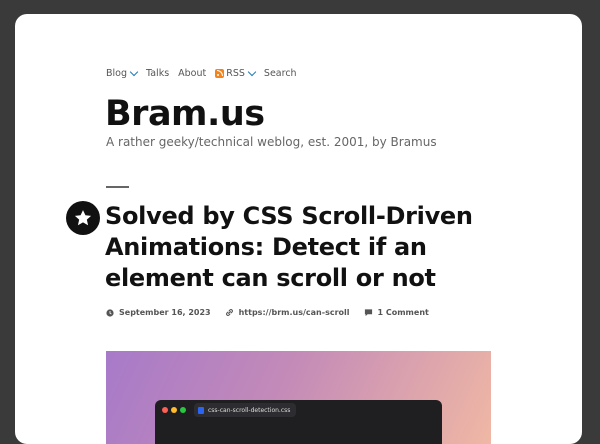 The height and width of the screenshot is (444, 600). I want to click on featured-badge, so click(83, 218).